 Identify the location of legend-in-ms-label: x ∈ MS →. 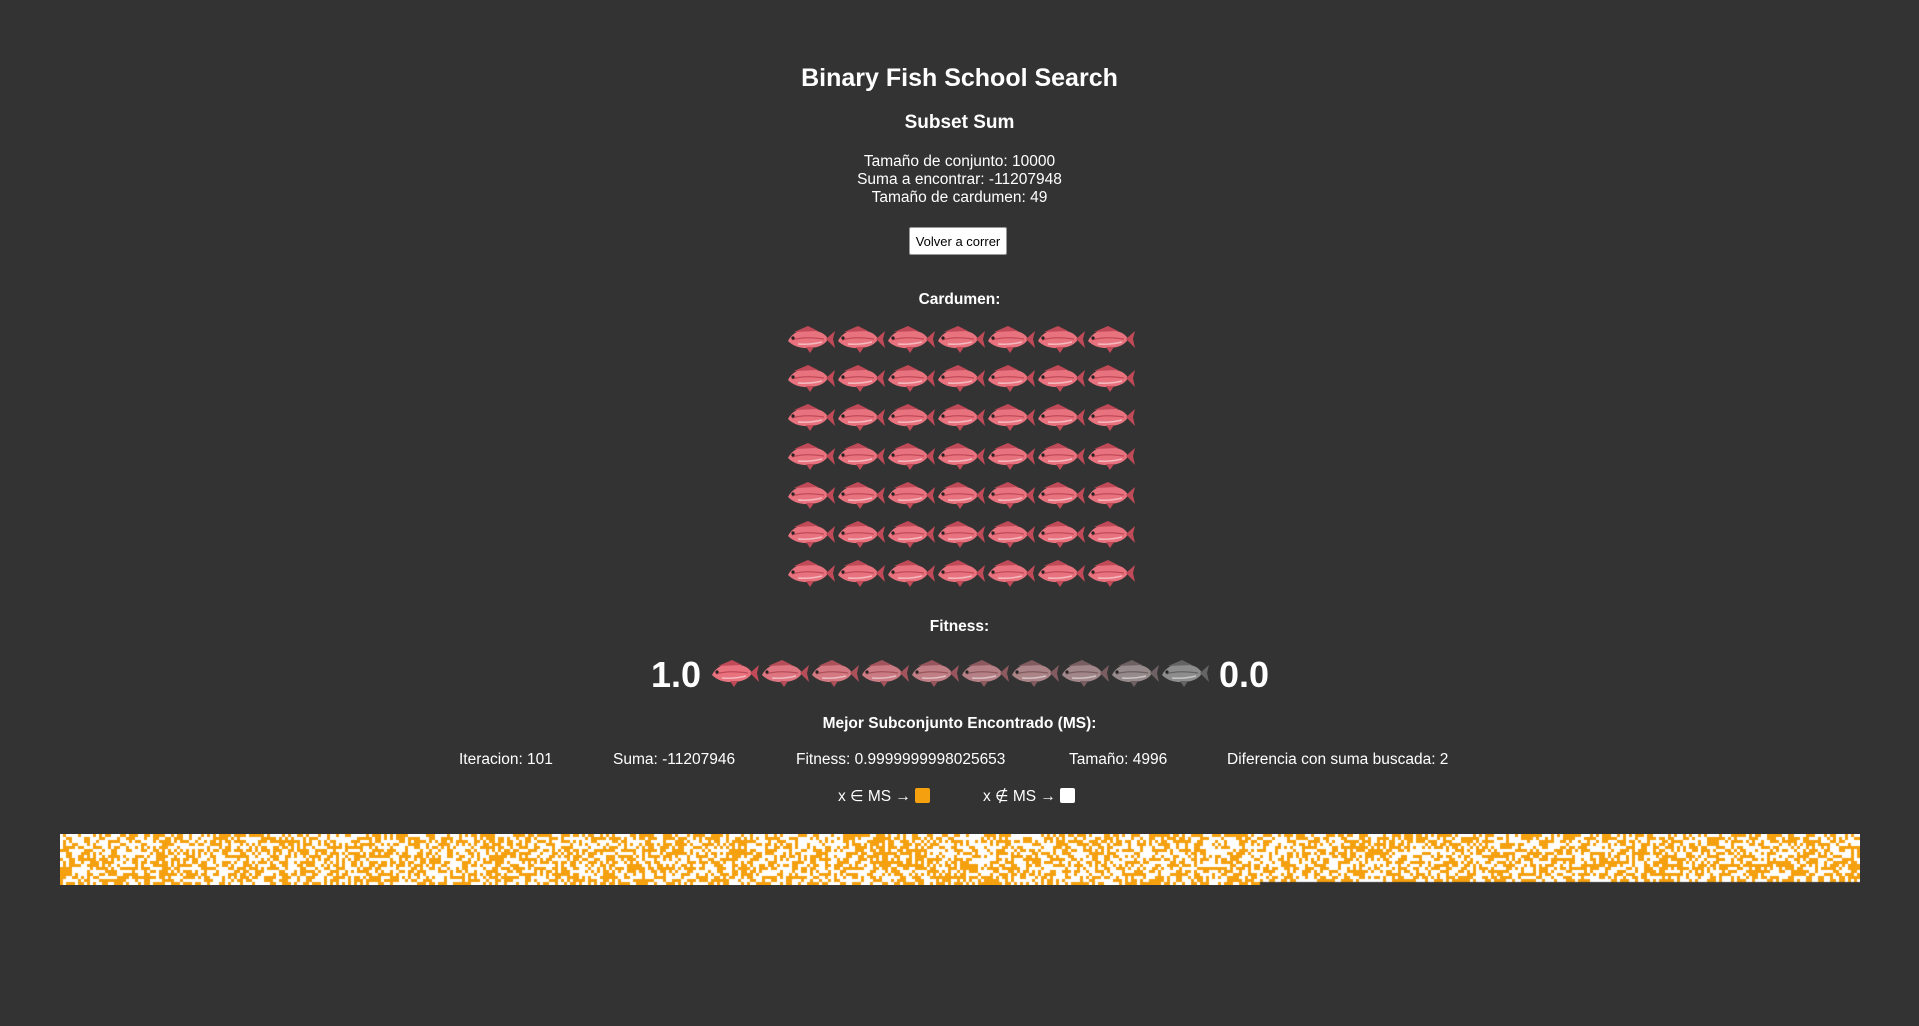
(874, 796).